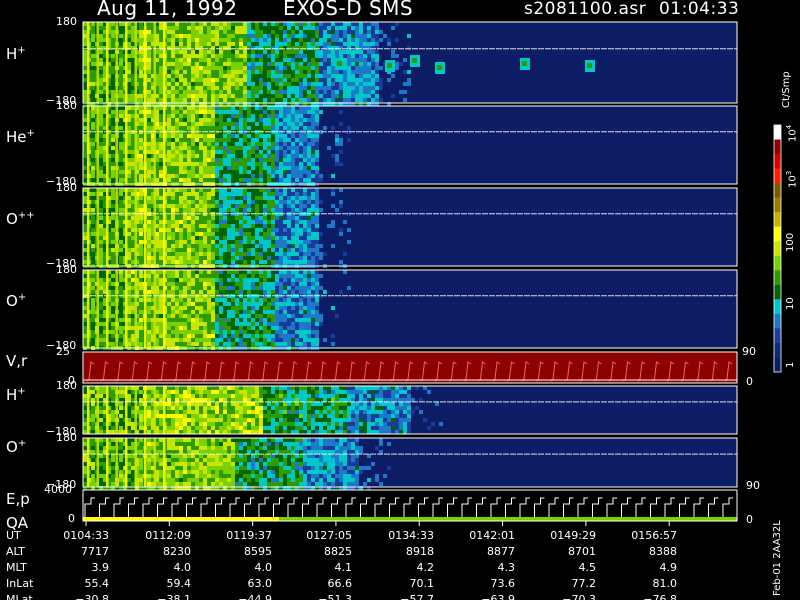 Image resolution: width=800 pixels, height=600 pixels. What do you see at coordinates (126, 145) in the screenshot?
I see `heatmap-stripe` at bounding box center [126, 145].